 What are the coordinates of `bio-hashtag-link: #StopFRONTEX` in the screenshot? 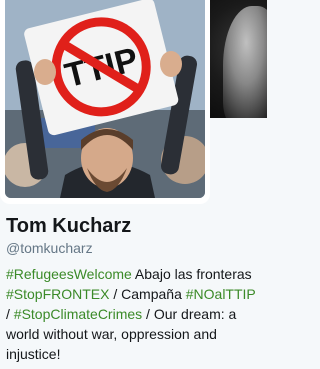 It's located at (57, 294).